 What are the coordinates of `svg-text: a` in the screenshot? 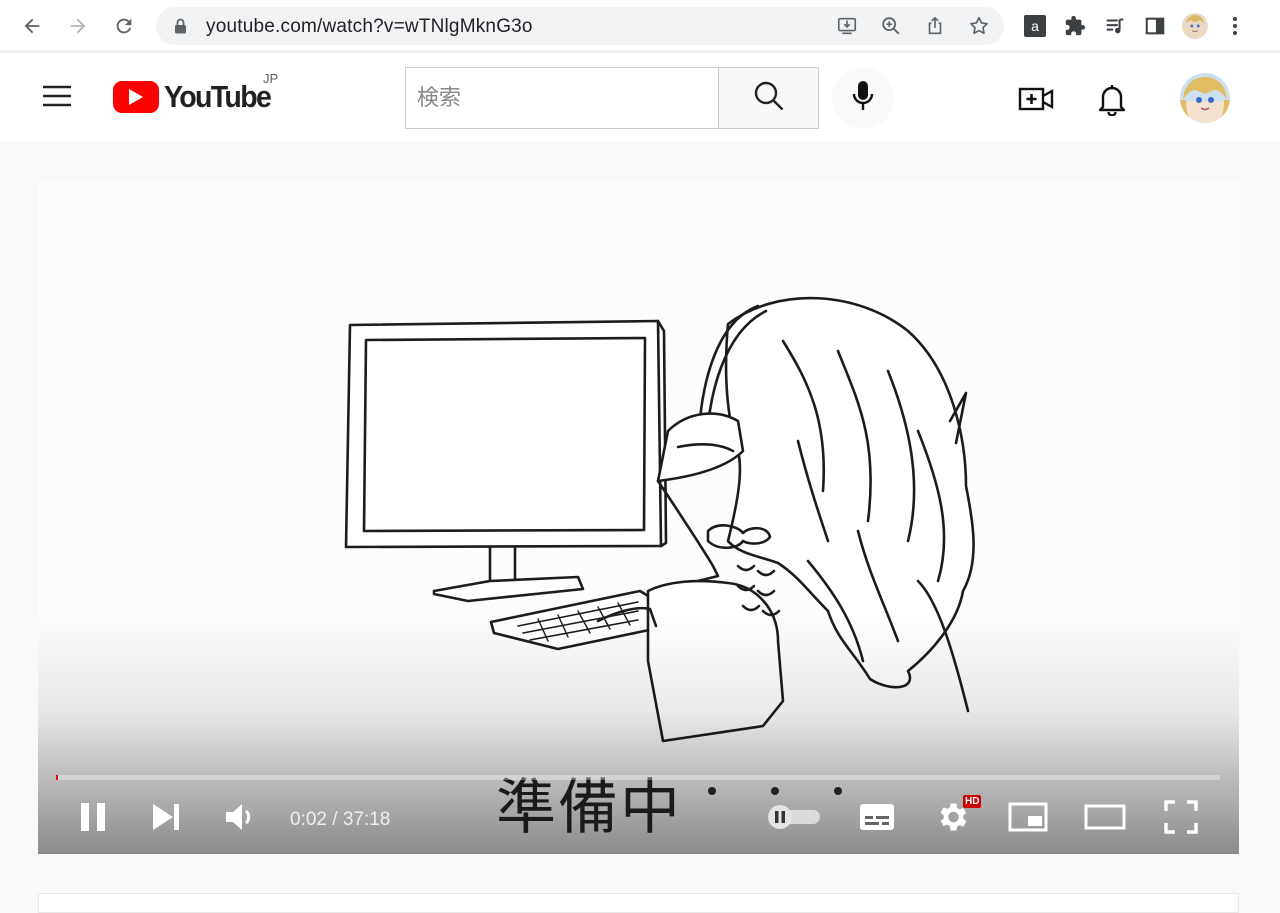 It's located at (1035, 26).